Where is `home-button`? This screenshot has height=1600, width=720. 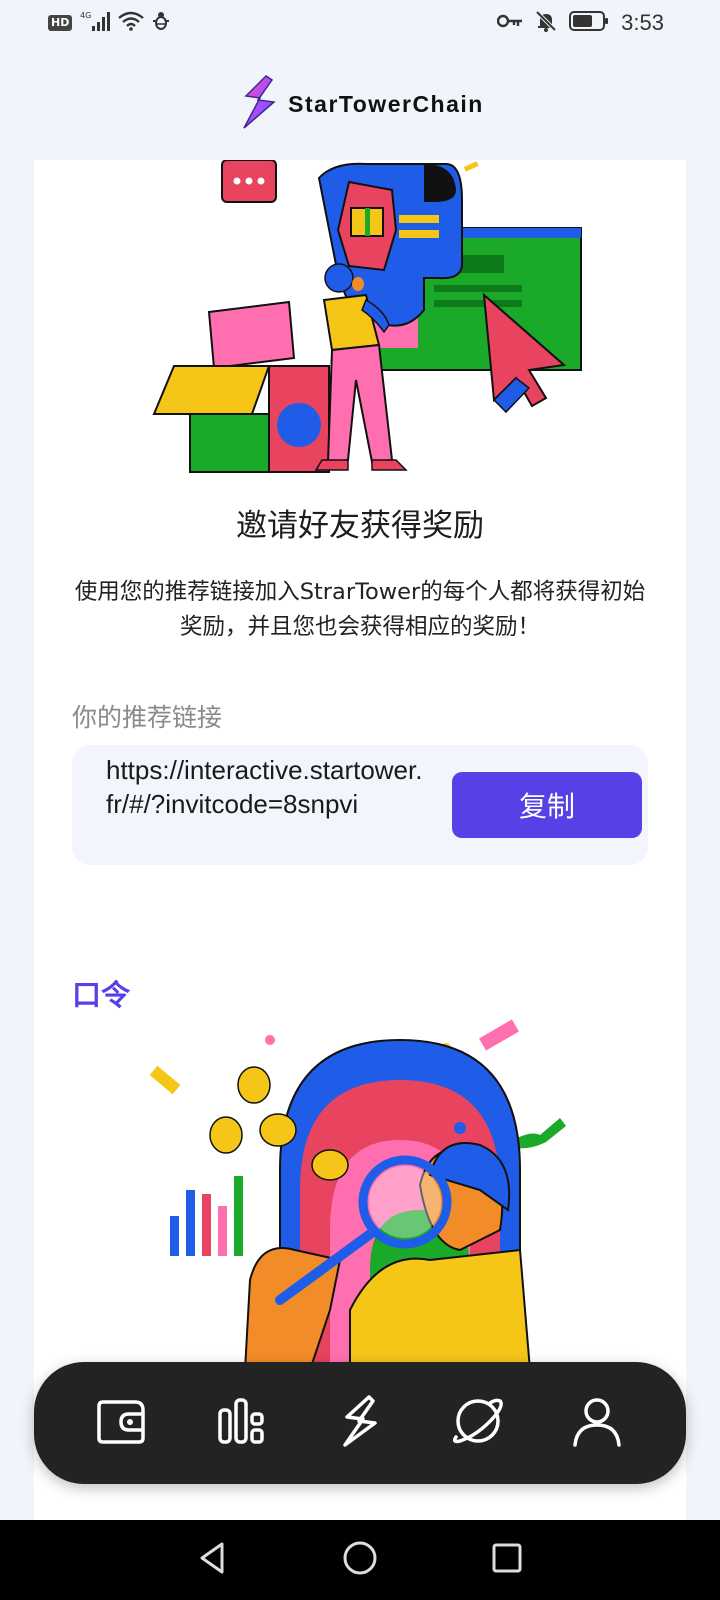 home-button is located at coordinates (360, 1560).